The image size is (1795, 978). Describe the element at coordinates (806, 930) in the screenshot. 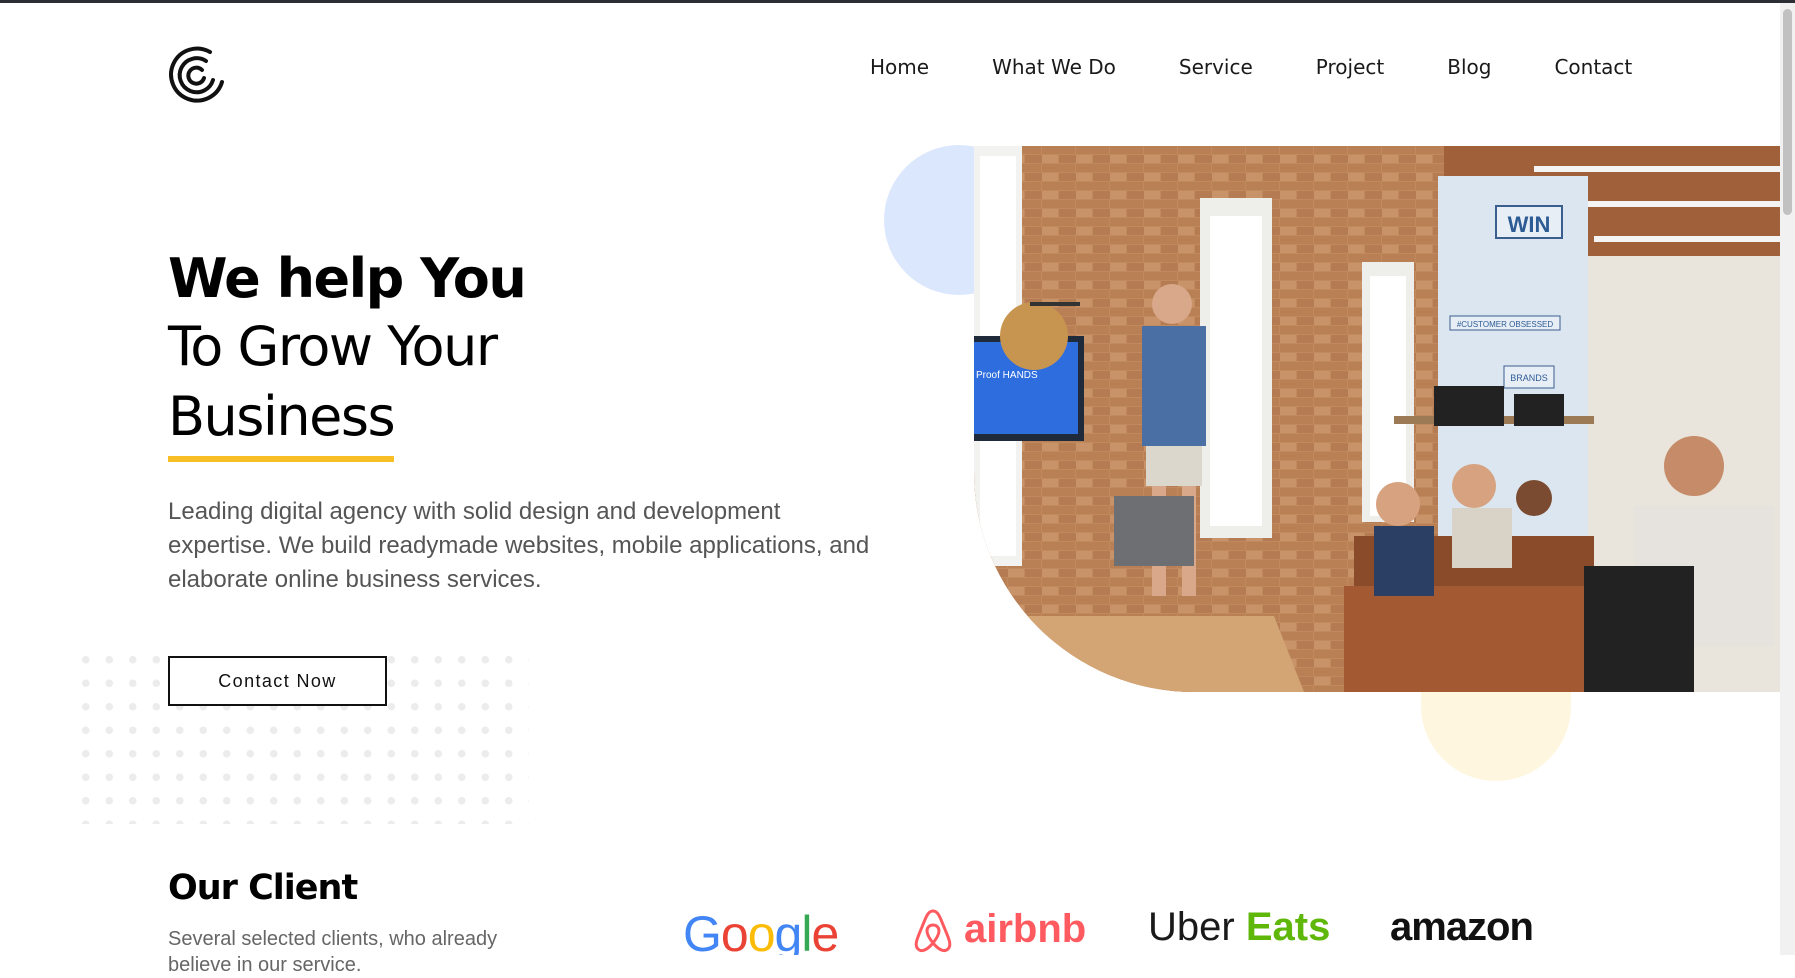

I see `google-letter: l` at that location.